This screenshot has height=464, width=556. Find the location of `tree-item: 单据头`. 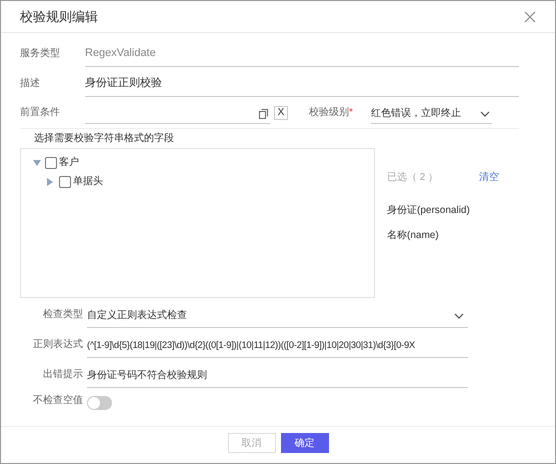

tree-item: 单据头 is located at coordinates (88, 181).